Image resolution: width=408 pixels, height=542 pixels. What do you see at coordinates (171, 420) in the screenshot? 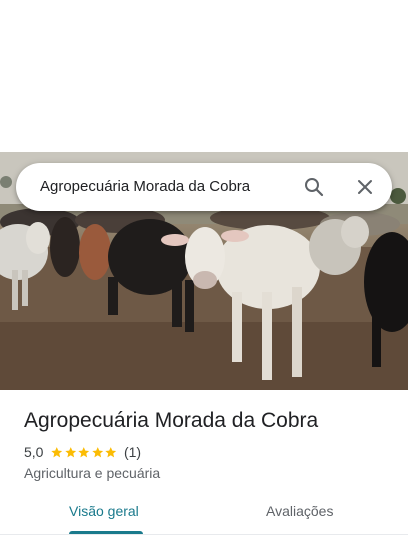
I see `place-title: Agropecuária Morada da Cobra` at bounding box center [171, 420].